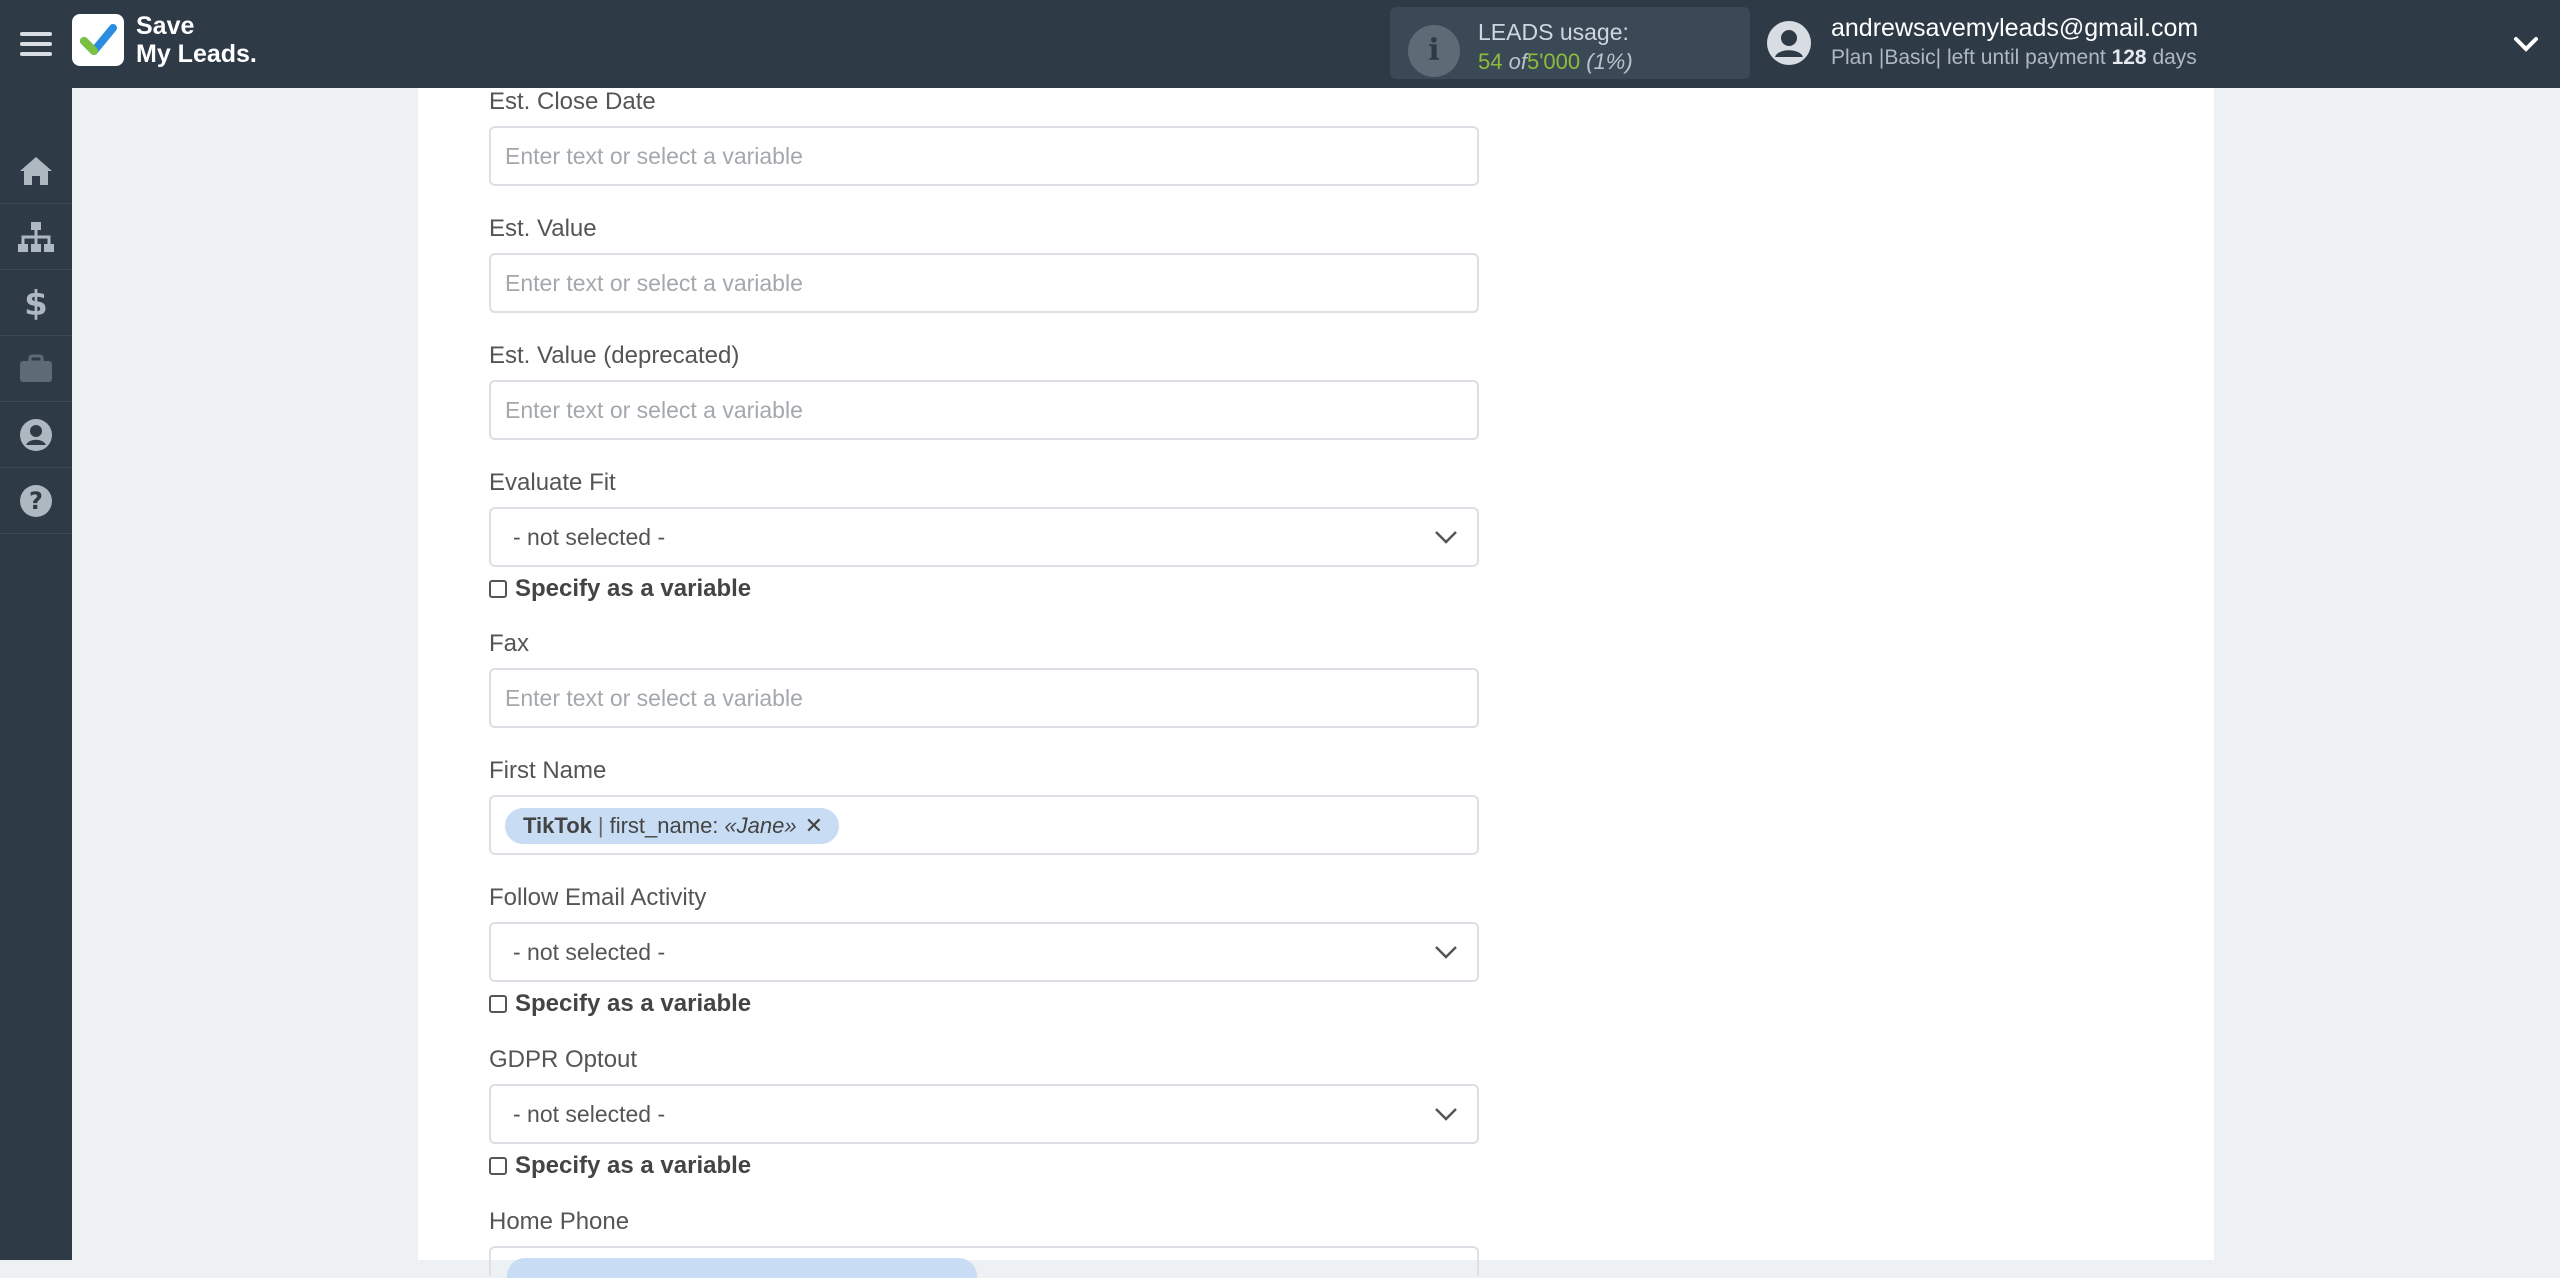 This screenshot has width=2560, height=1278. I want to click on leads-usage-panel: i LEADS usage: 54 of5'000 (1%), so click(1570, 43).